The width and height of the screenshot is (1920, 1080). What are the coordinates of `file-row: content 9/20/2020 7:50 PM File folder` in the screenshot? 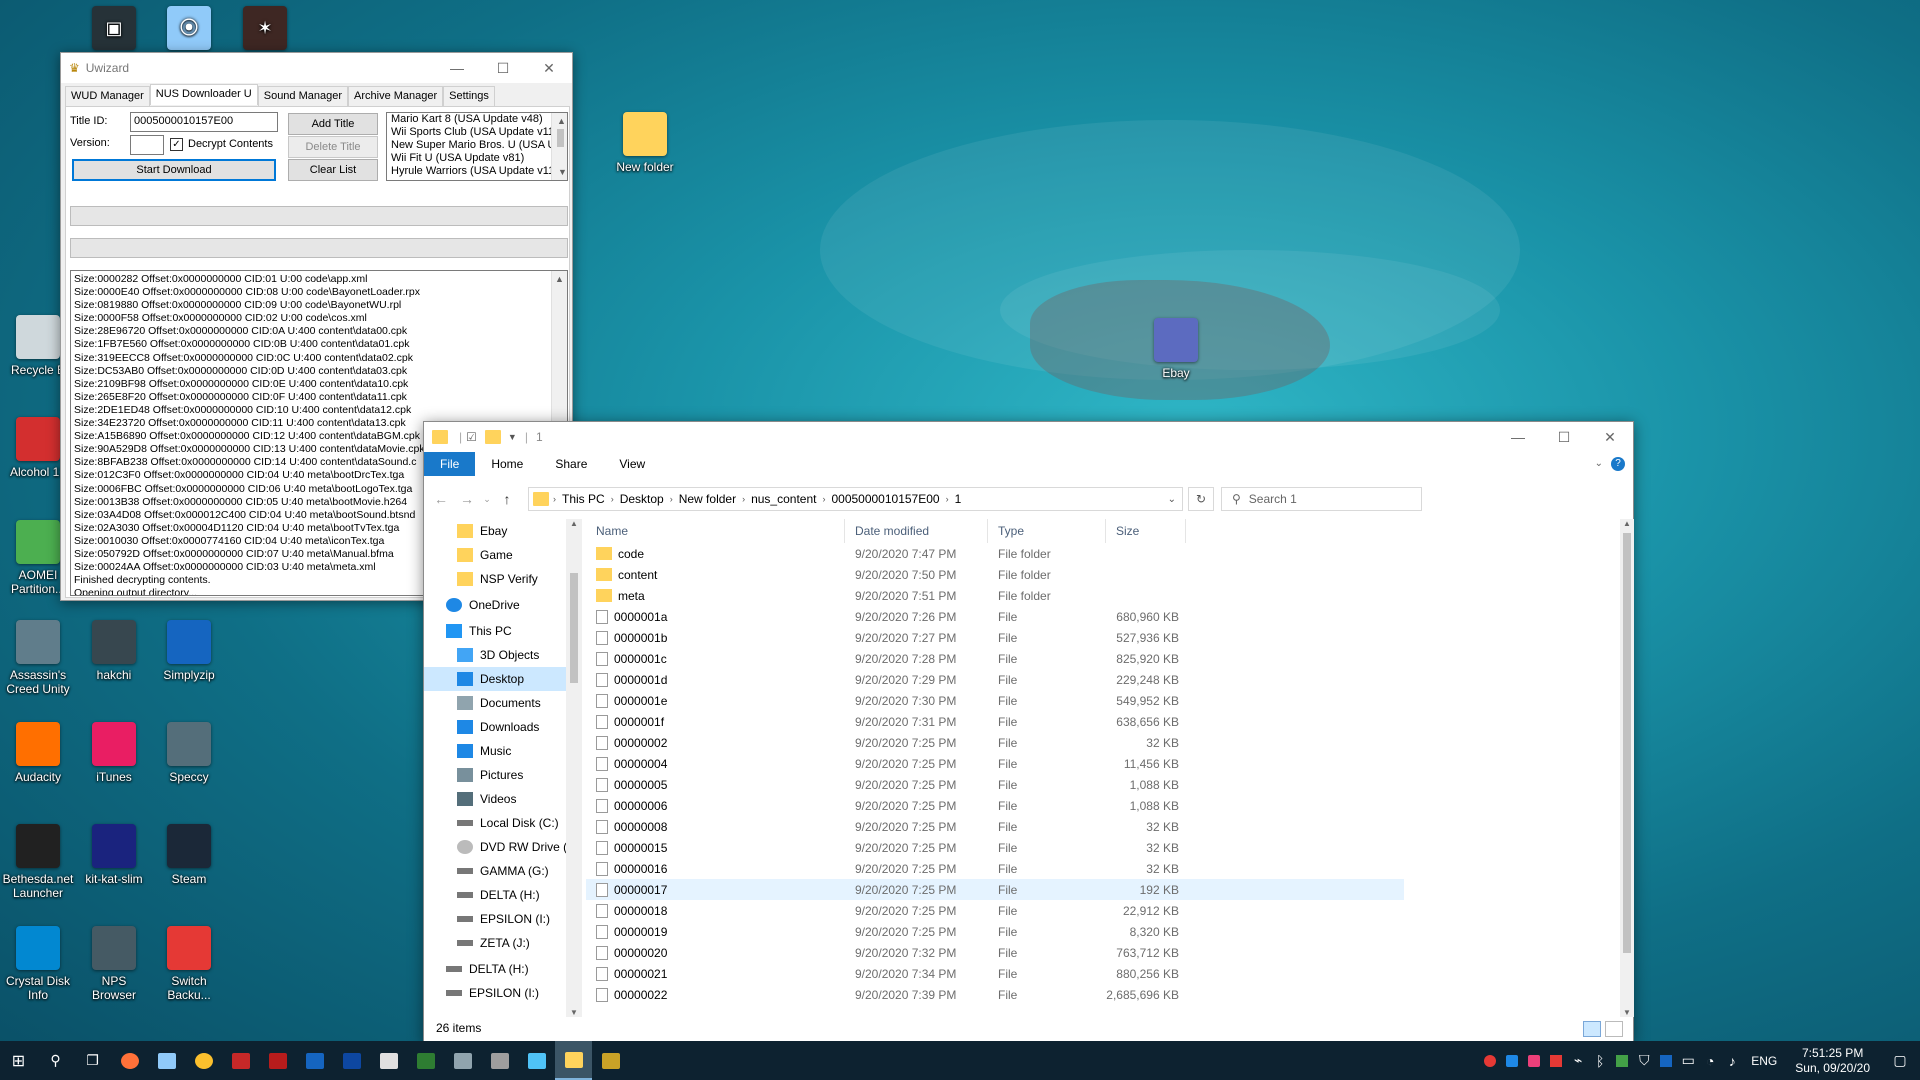 It's located at (995, 574).